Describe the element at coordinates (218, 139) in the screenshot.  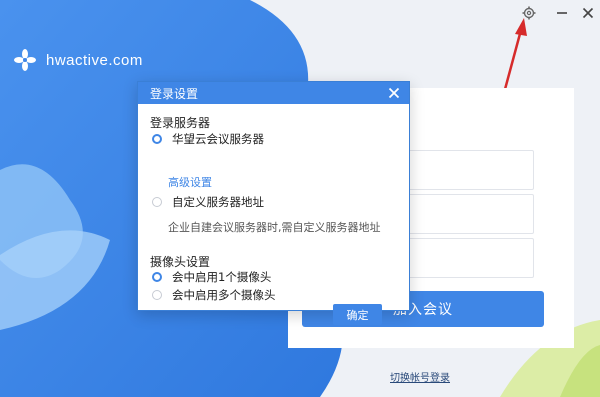
I see `radio-label: 华望云会议服务器` at that location.